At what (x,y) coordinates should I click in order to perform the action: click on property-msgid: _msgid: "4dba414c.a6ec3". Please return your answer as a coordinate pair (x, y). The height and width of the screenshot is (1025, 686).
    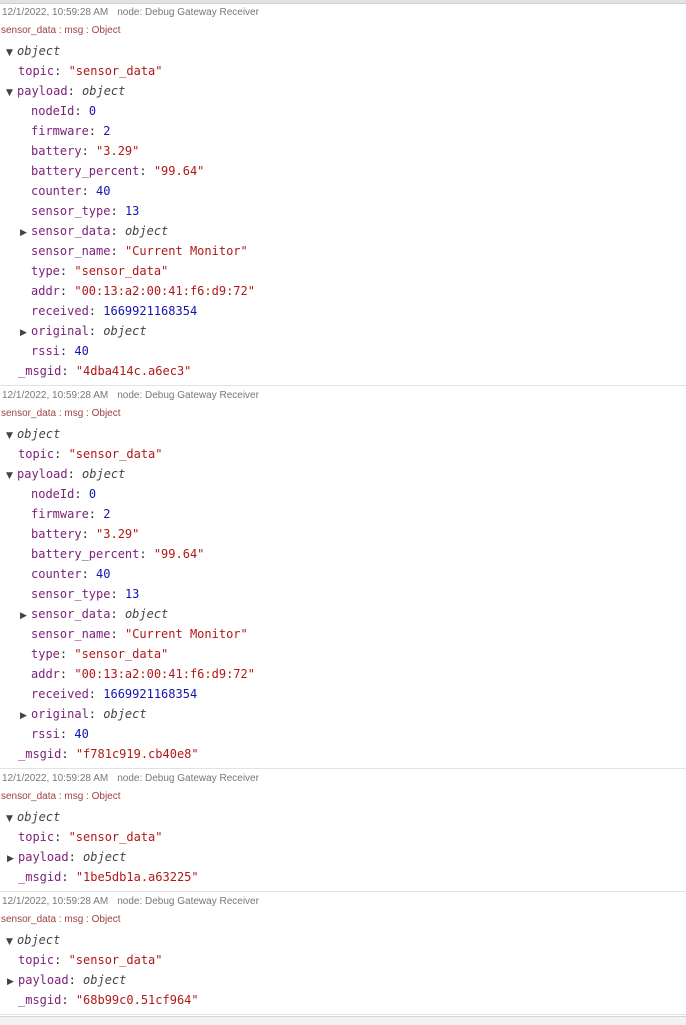
    Looking at the image, I should click on (105, 371).